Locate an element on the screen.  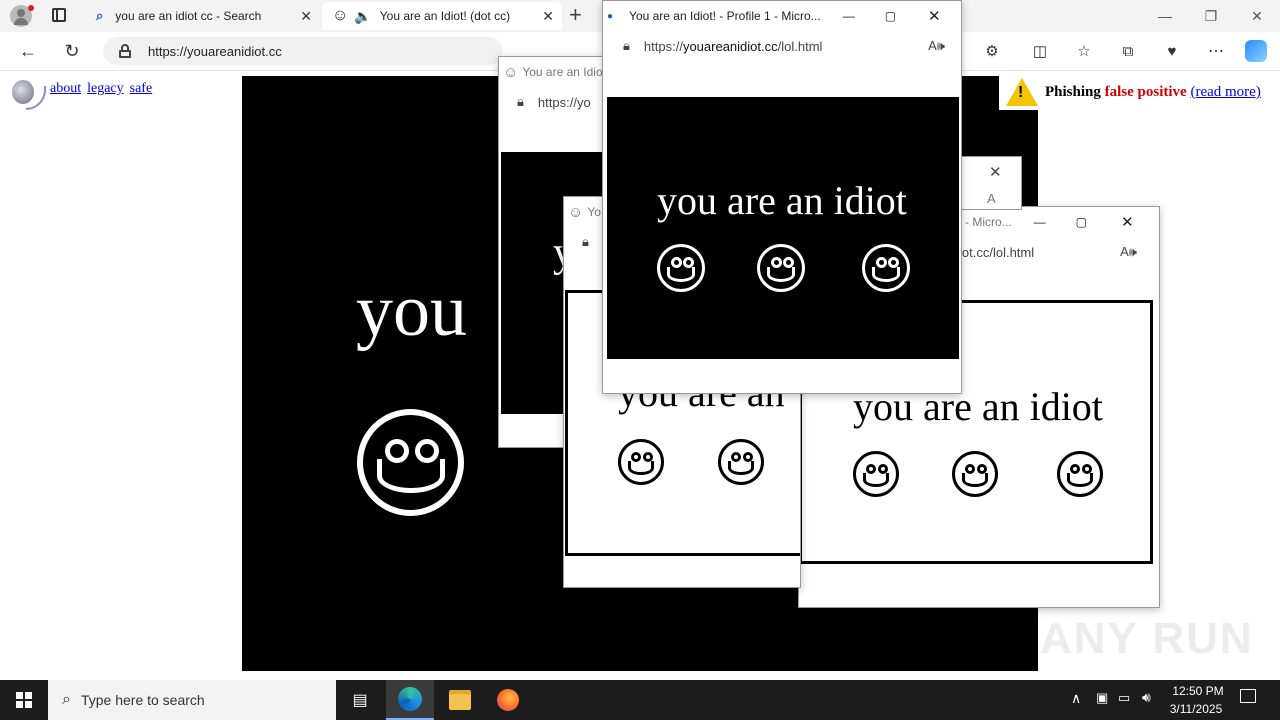
network-icon: ▭ is located at coordinates (1124, 698).